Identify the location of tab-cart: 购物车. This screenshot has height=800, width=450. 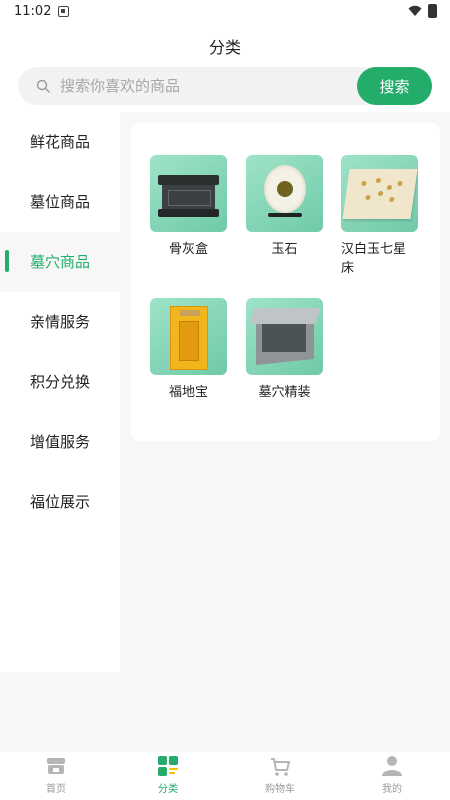
(280, 776).